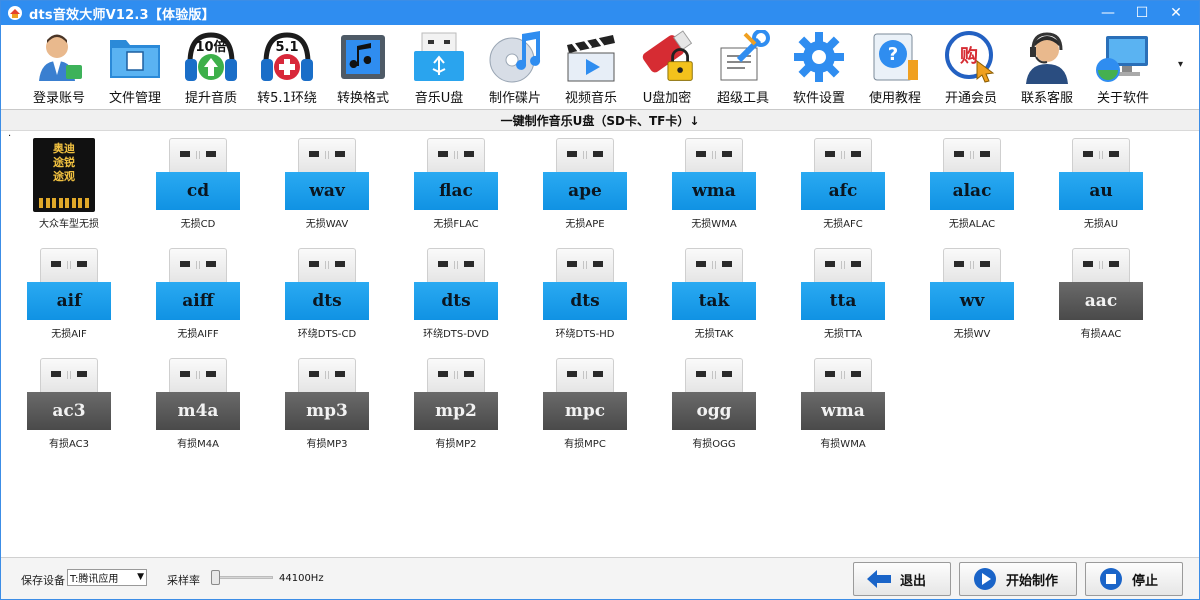 This screenshot has width=1200, height=600. What do you see at coordinates (69, 301) in the screenshot?
I see `format-label: aif` at bounding box center [69, 301].